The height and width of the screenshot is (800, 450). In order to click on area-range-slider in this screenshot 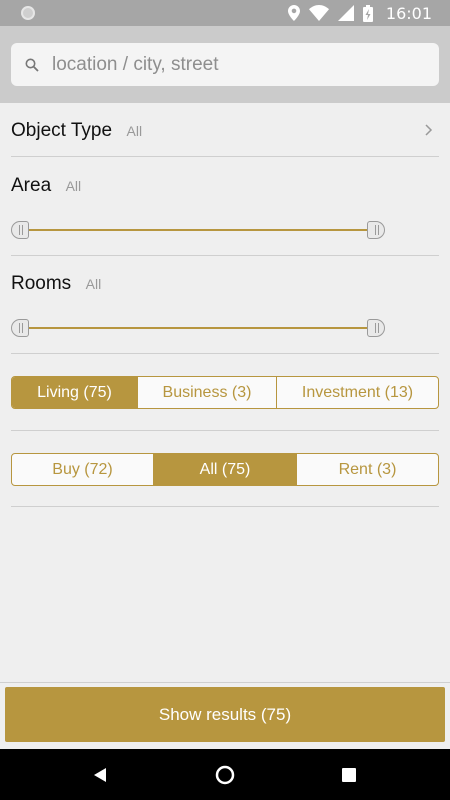, I will do `click(198, 230)`.